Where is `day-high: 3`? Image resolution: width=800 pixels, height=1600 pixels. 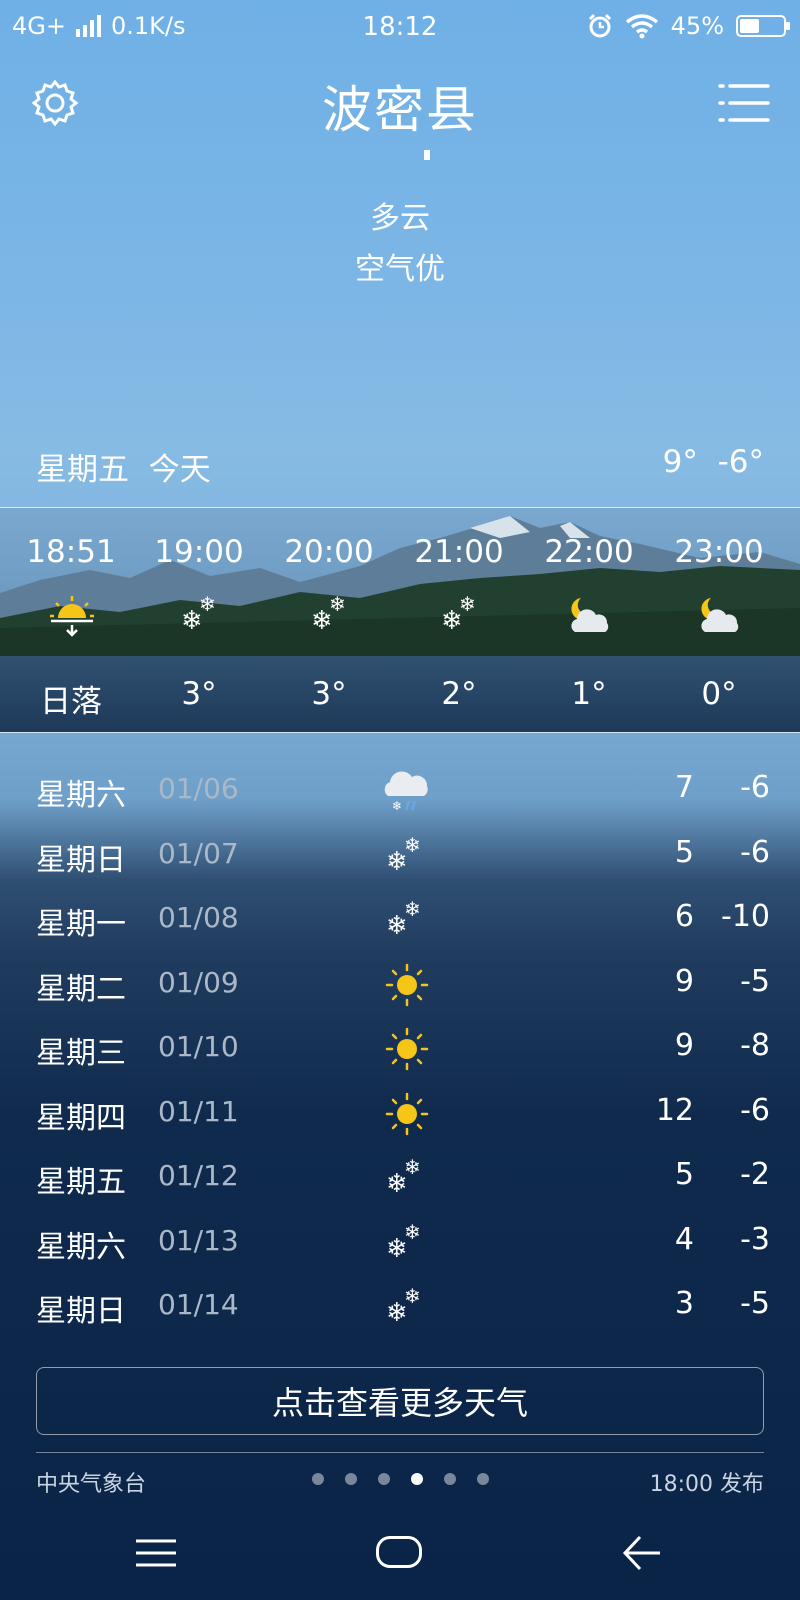
day-high: 3 is located at coordinates (684, 1303).